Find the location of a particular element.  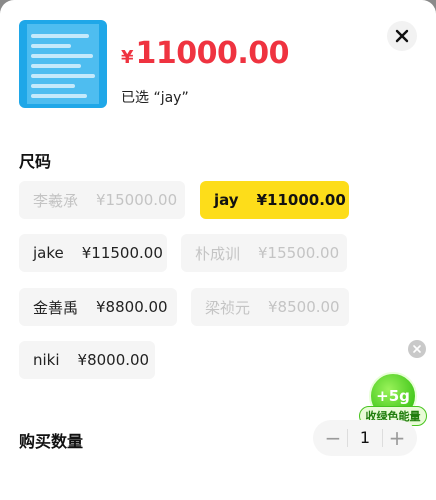

minus-icon: − is located at coordinates (333, 438).